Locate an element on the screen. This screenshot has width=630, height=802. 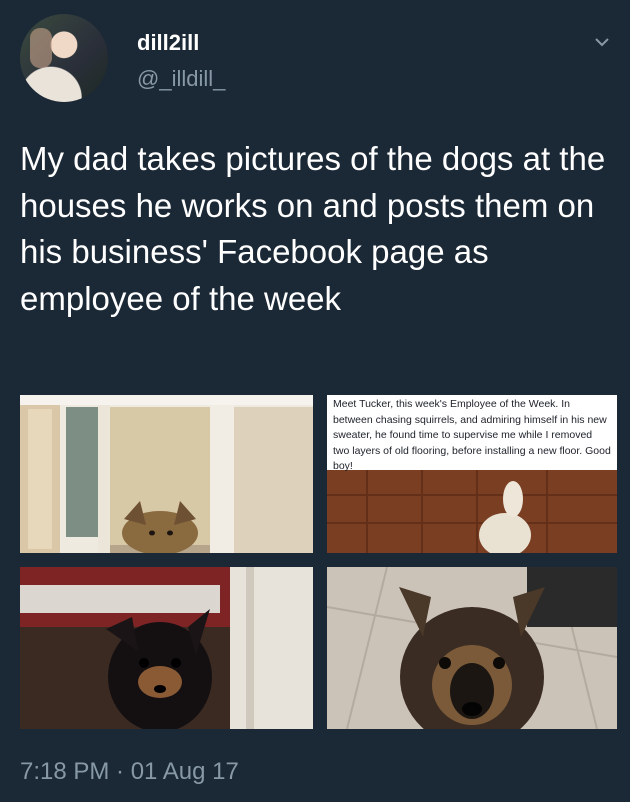
photo-min-pin is located at coordinates (166, 648).